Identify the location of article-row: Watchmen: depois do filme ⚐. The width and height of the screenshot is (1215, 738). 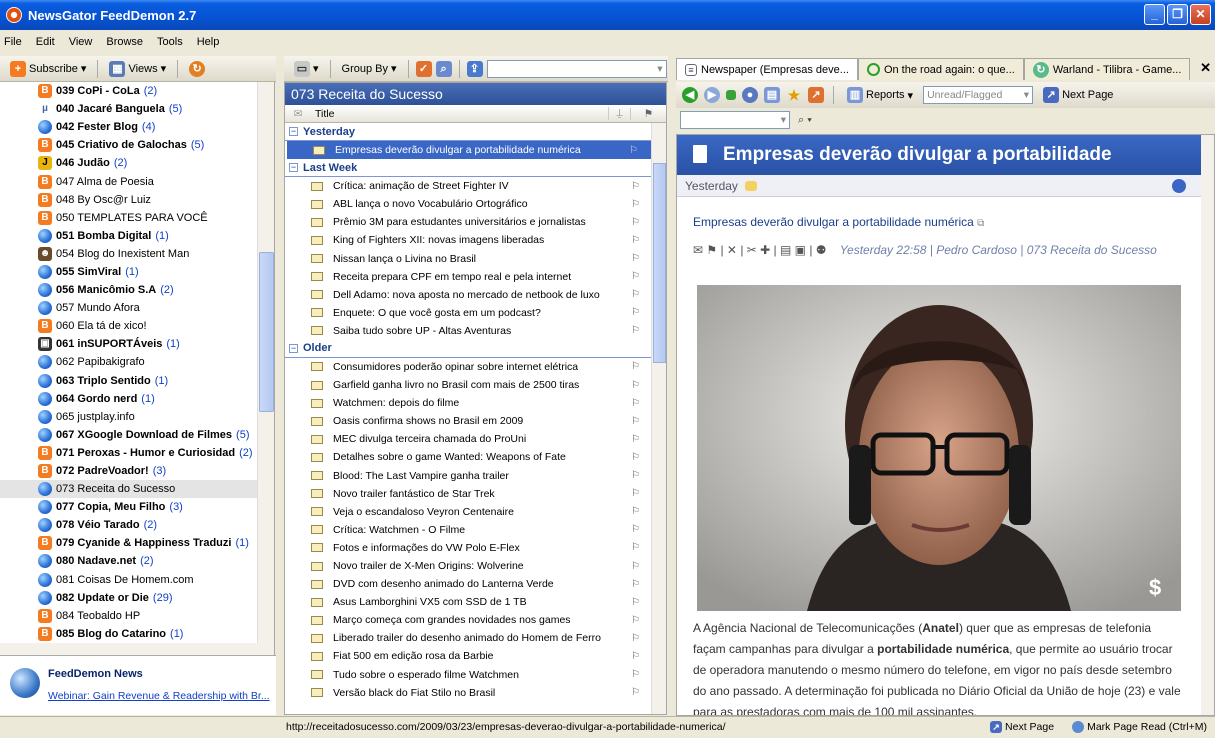
(475, 403).